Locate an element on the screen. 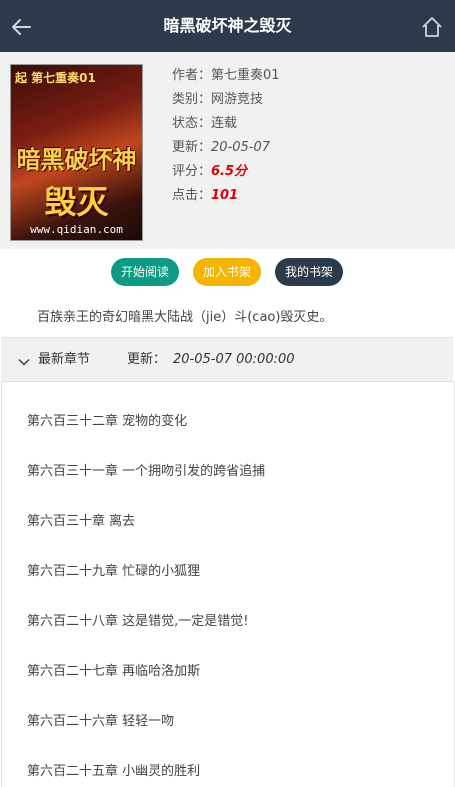 The width and height of the screenshot is (455, 787). status-value: 连载 is located at coordinates (224, 123).